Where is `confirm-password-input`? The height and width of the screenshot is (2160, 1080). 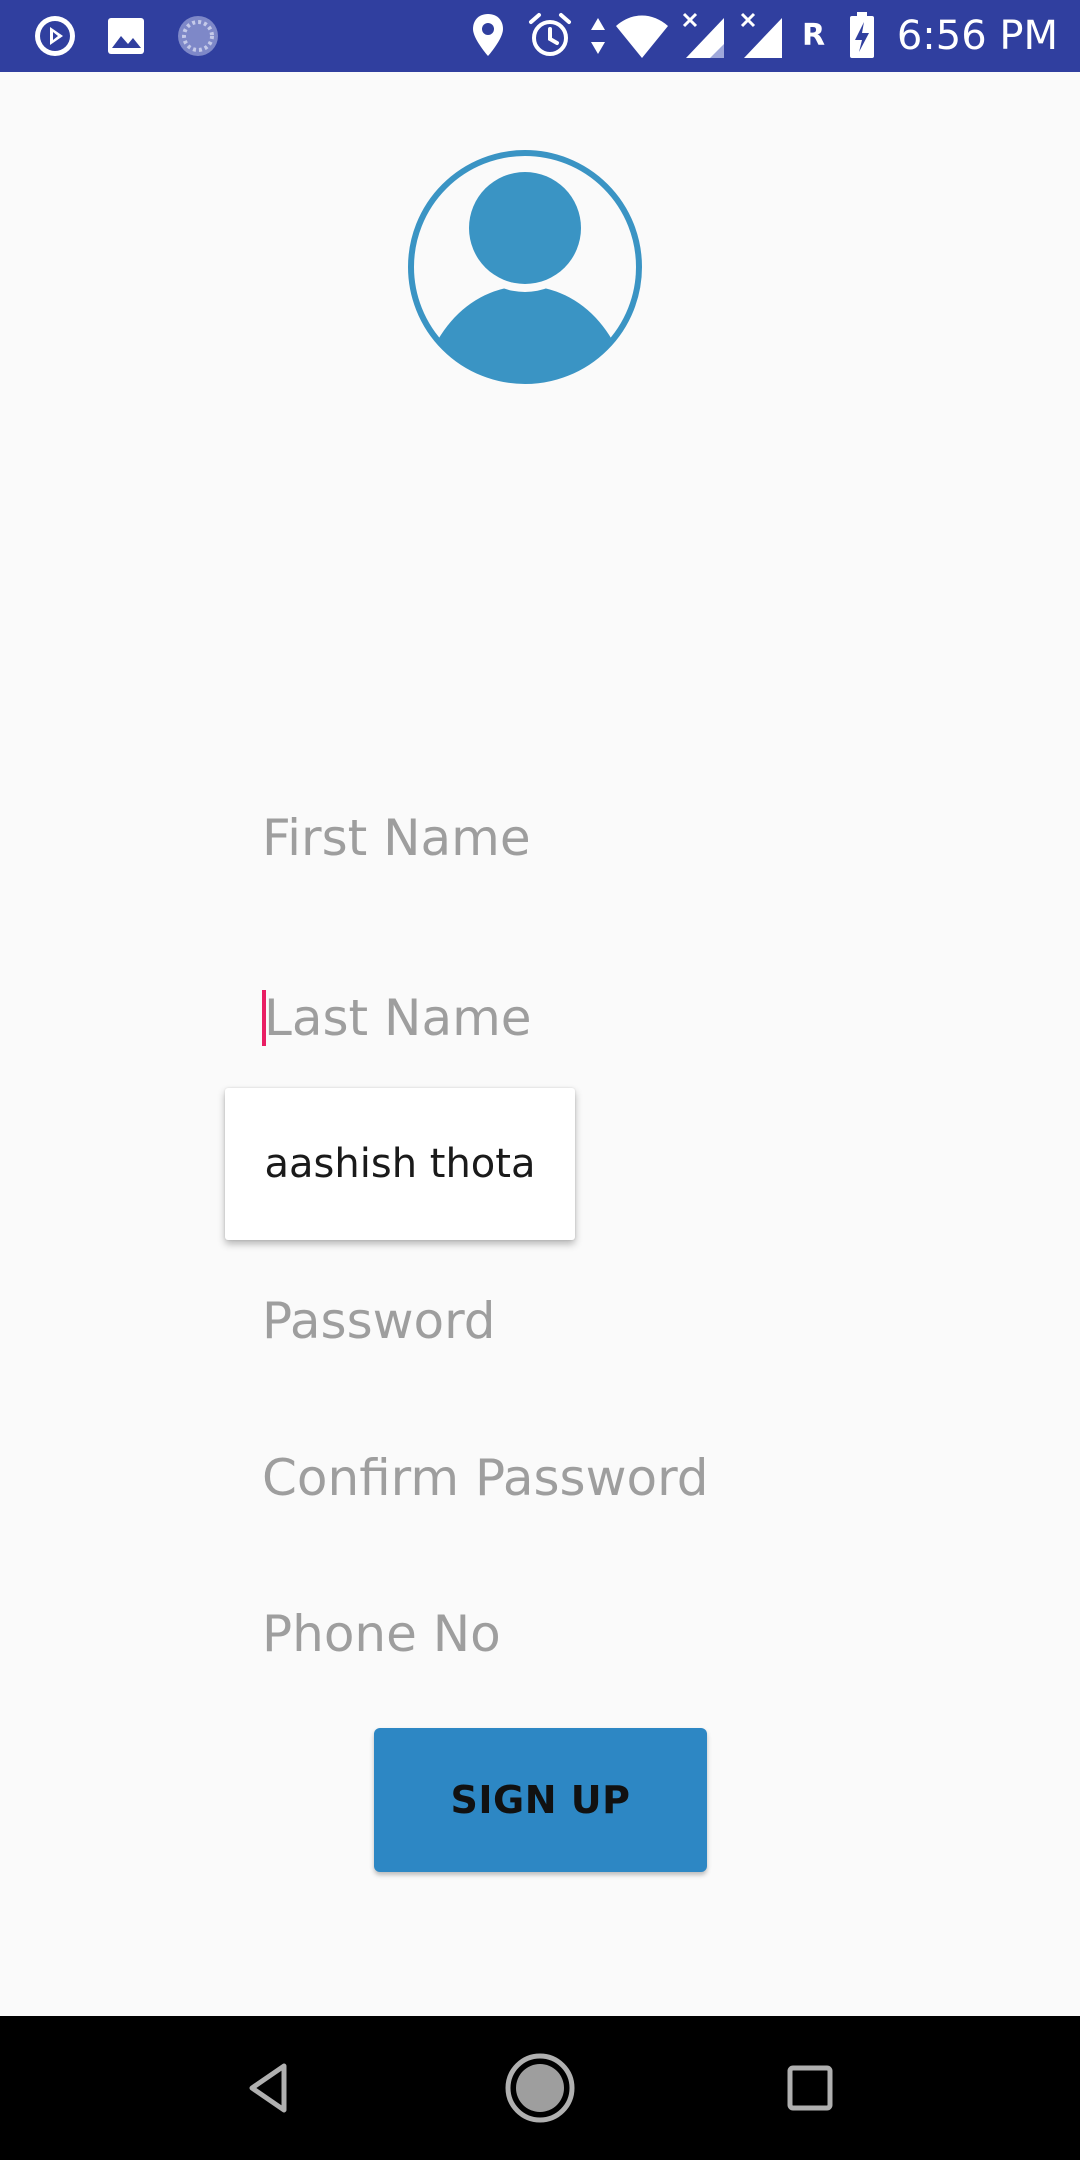 confirm-password-input is located at coordinates (542, 1478).